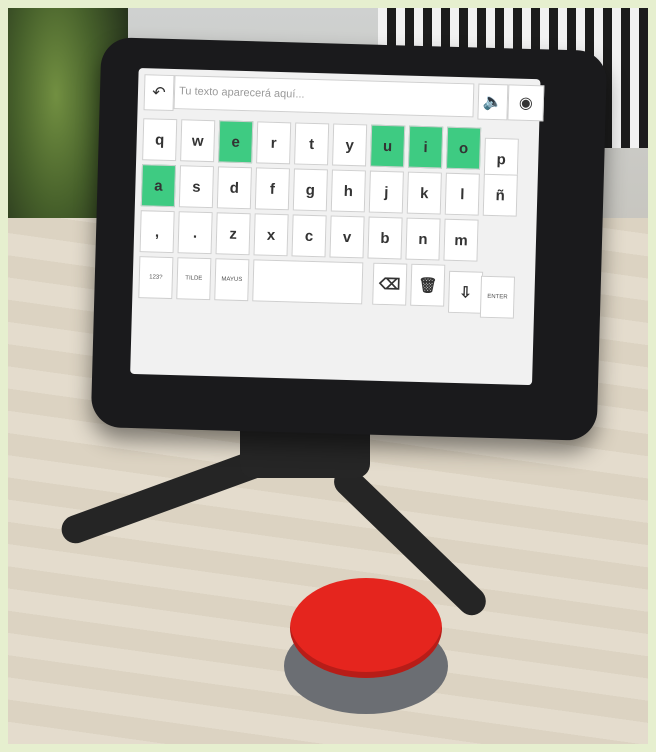 The image size is (656, 752). Describe the element at coordinates (493, 102) in the screenshot. I see `speaker-icon: 🔈` at that location.